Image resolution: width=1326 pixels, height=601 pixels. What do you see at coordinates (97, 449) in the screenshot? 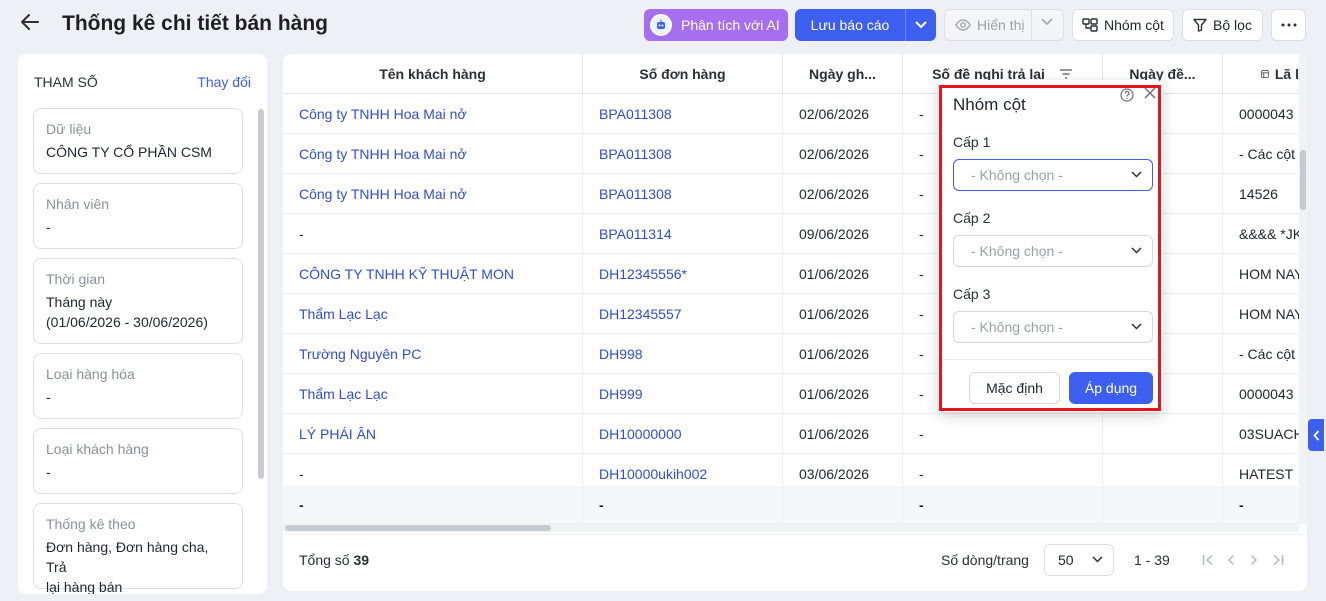
I see `param-label: Loại khách hàng` at bounding box center [97, 449].